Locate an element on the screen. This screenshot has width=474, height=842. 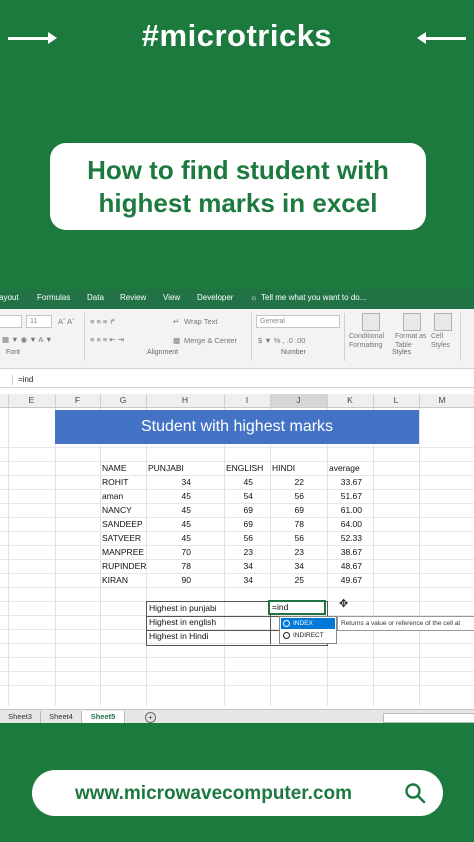
font-name-box is located at coordinates (11, 321).